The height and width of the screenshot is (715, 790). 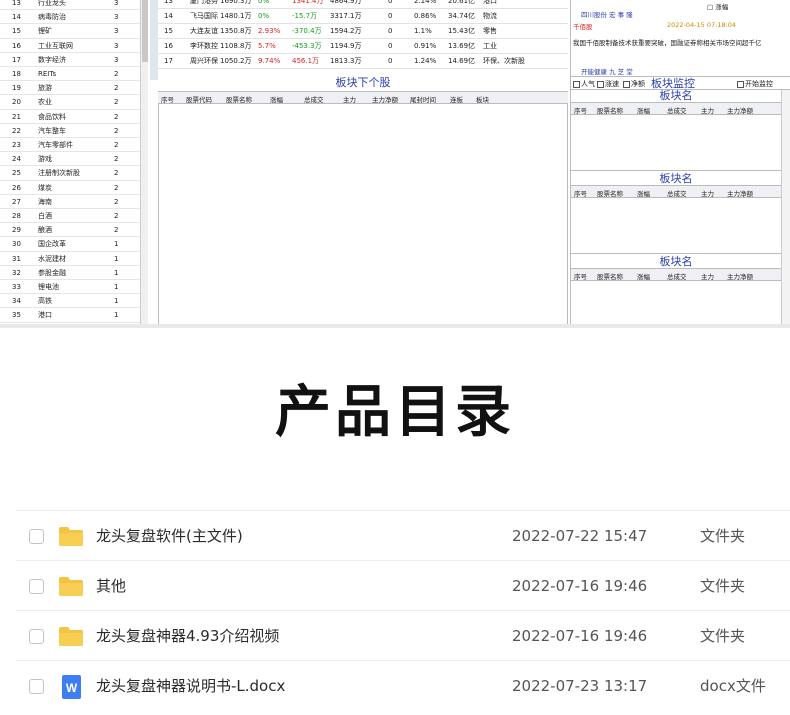 What do you see at coordinates (634, 84) in the screenshot?
I see `option-net: 净额` at bounding box center [634, 84].